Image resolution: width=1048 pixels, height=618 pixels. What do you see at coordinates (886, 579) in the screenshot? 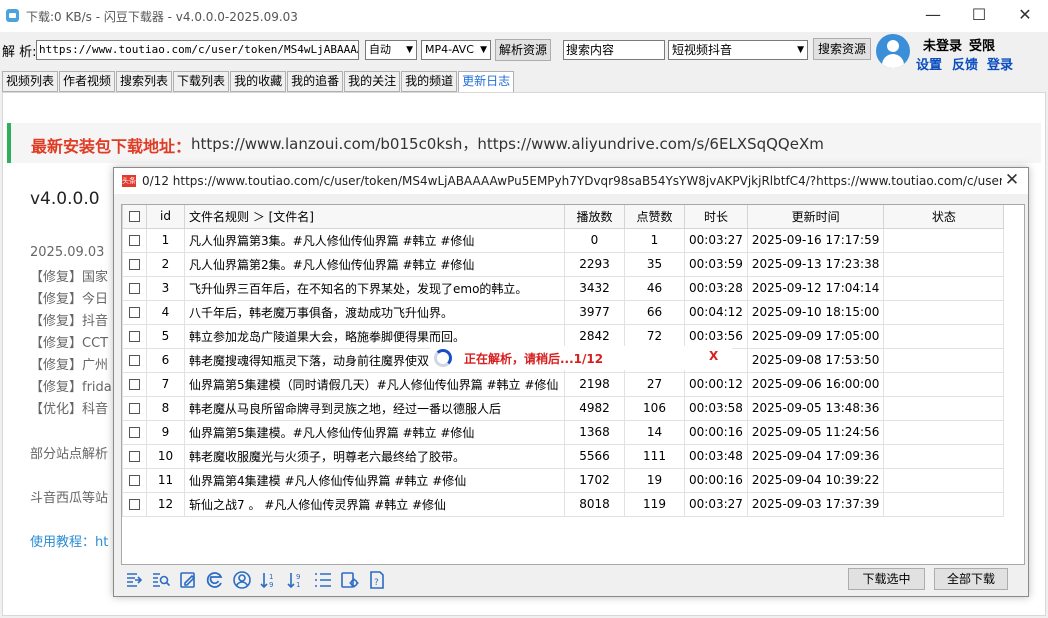
I see `download-selected-button: 下载选中` at bounding box center [886, 579].